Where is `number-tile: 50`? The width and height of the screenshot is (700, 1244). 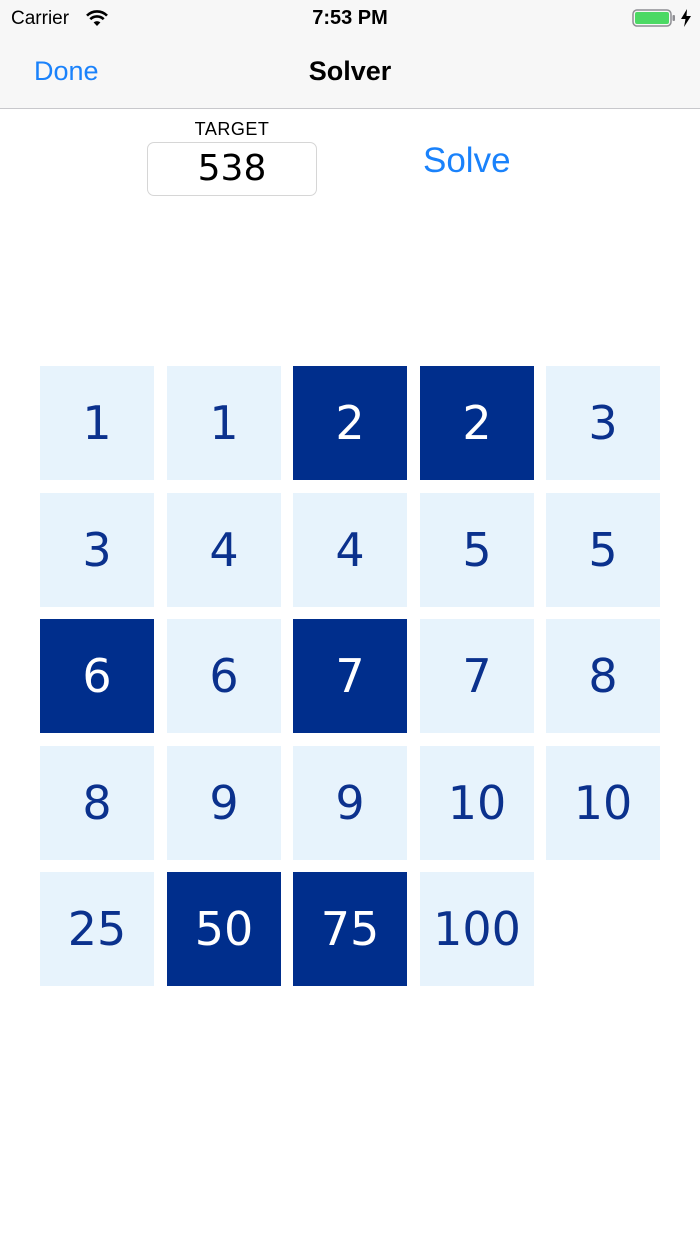
number-tile: 50 is located at coordinates (224, 929).